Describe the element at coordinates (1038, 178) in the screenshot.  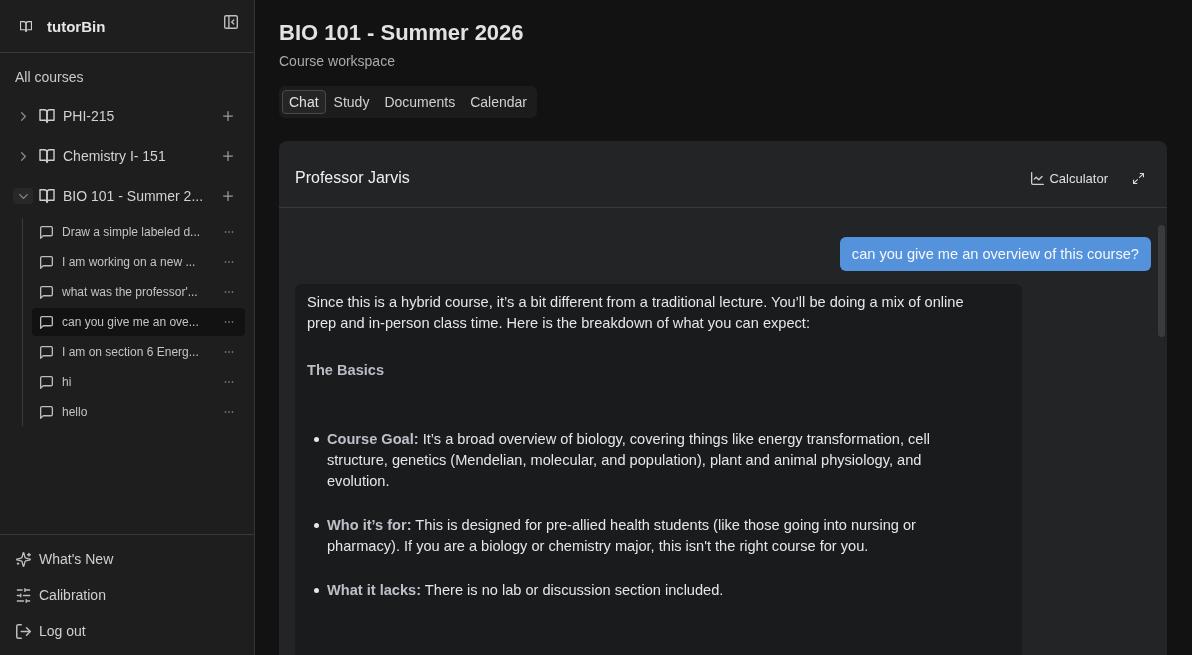
I see `line-chart-icon` at that location.